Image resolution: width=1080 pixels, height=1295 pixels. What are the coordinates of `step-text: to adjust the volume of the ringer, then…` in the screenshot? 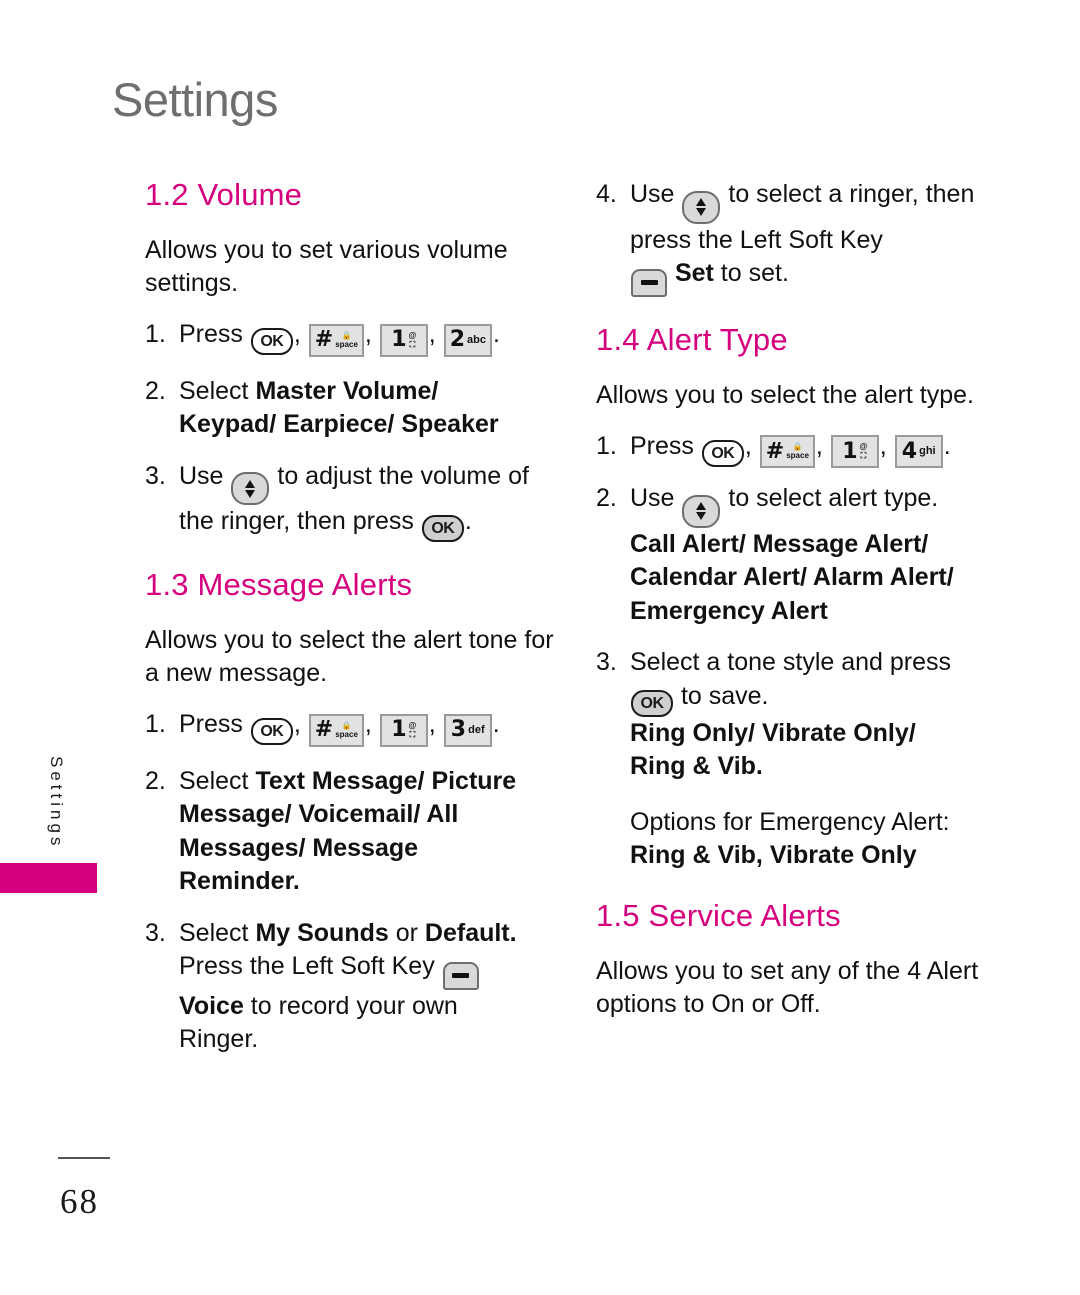 It's located at (354, 498).